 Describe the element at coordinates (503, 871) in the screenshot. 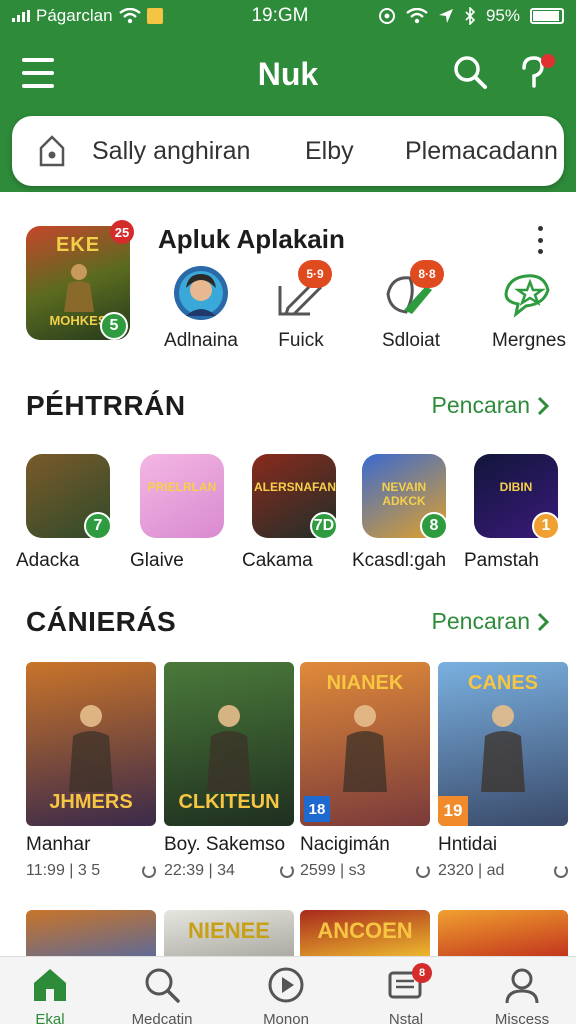

I see `game-meta: 2320 | ad` at that location.